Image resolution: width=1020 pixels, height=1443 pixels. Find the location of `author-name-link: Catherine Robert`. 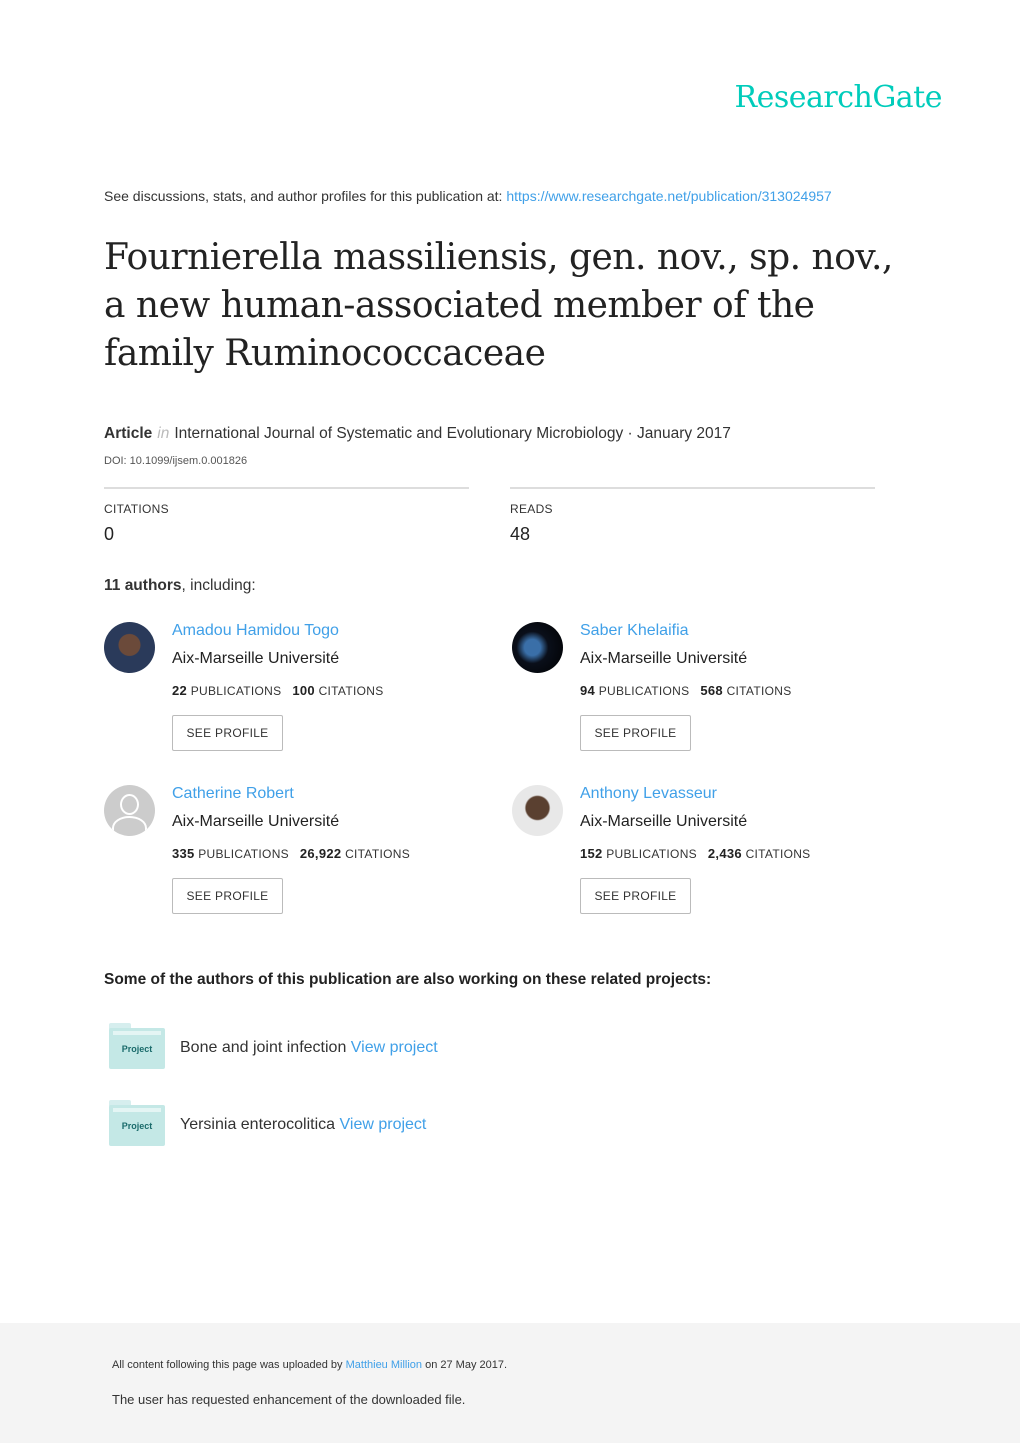

author-name-link: Catherine Robert is located at coordinates (233, 794).